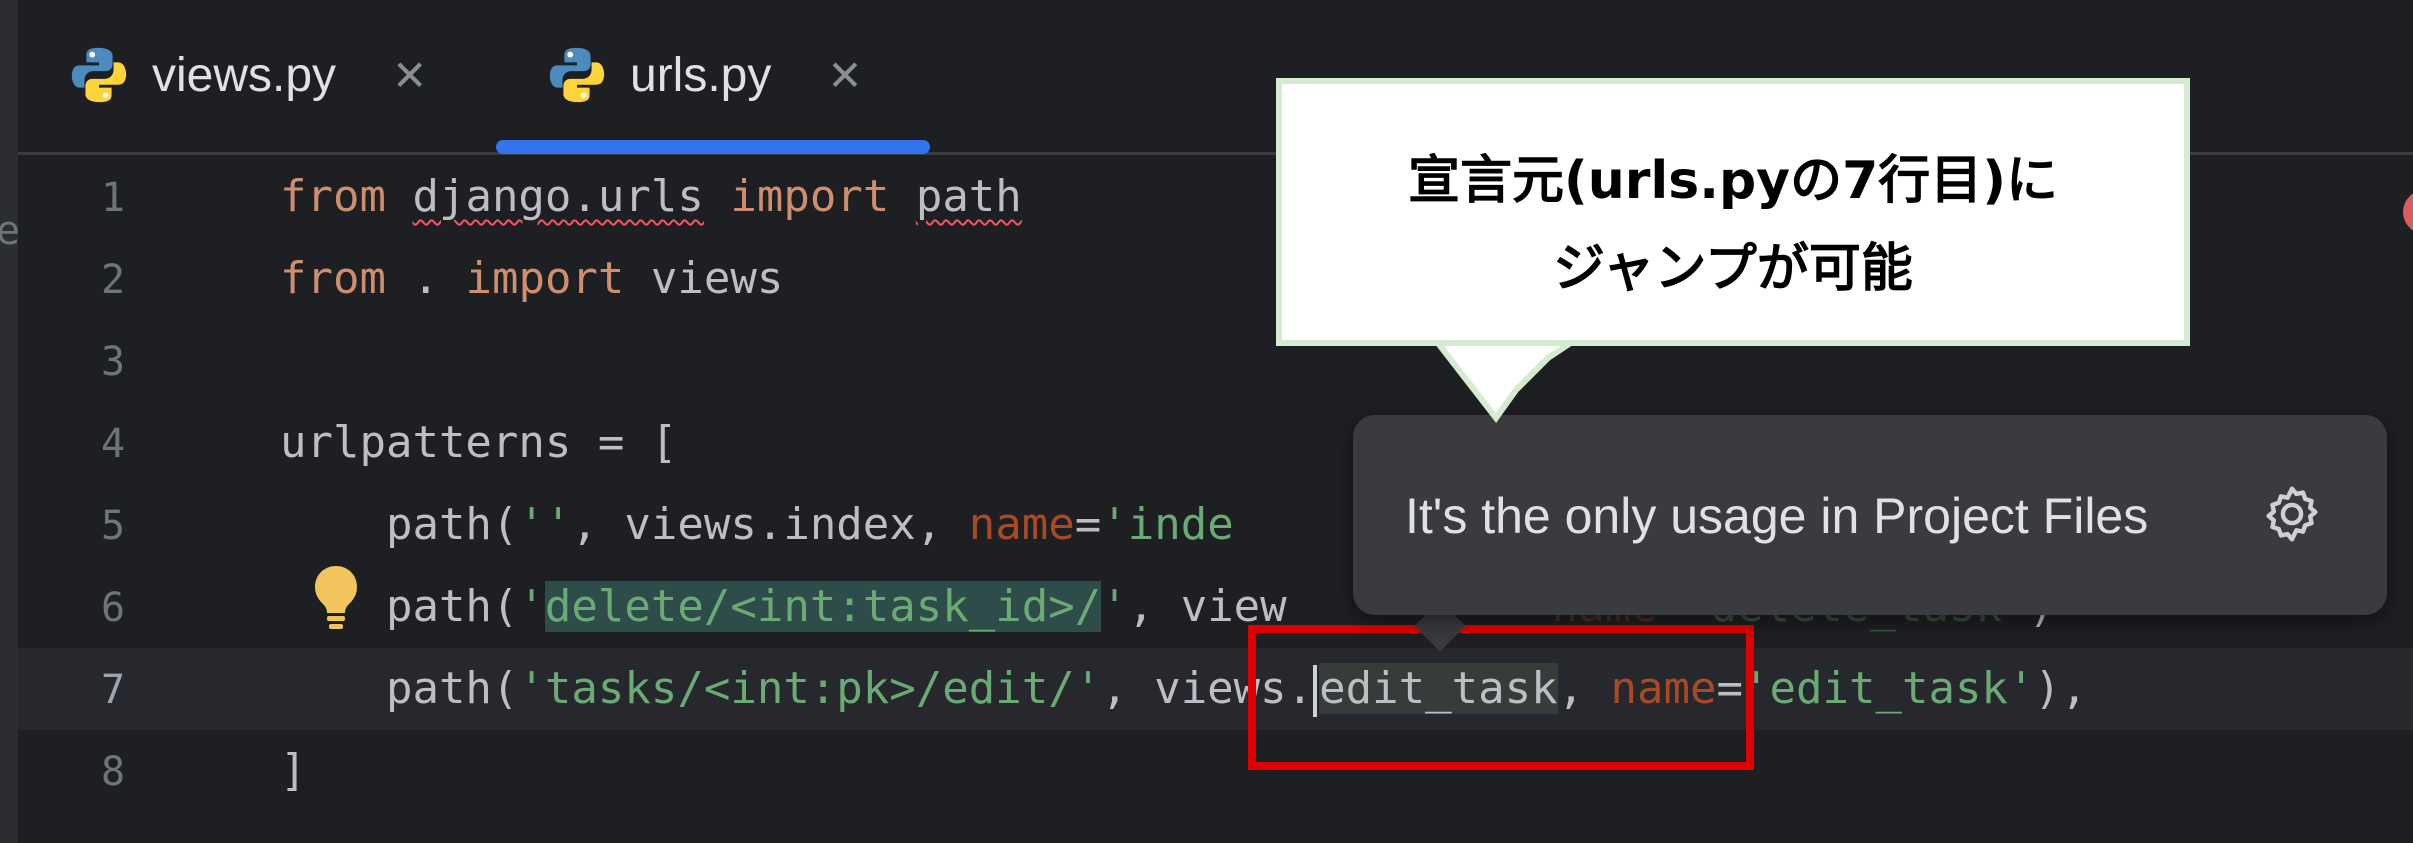 The image size is (2413, 843). Describe the element at coordinates (113, 772) in the screenshot. I see `line-number: 8` at that location.